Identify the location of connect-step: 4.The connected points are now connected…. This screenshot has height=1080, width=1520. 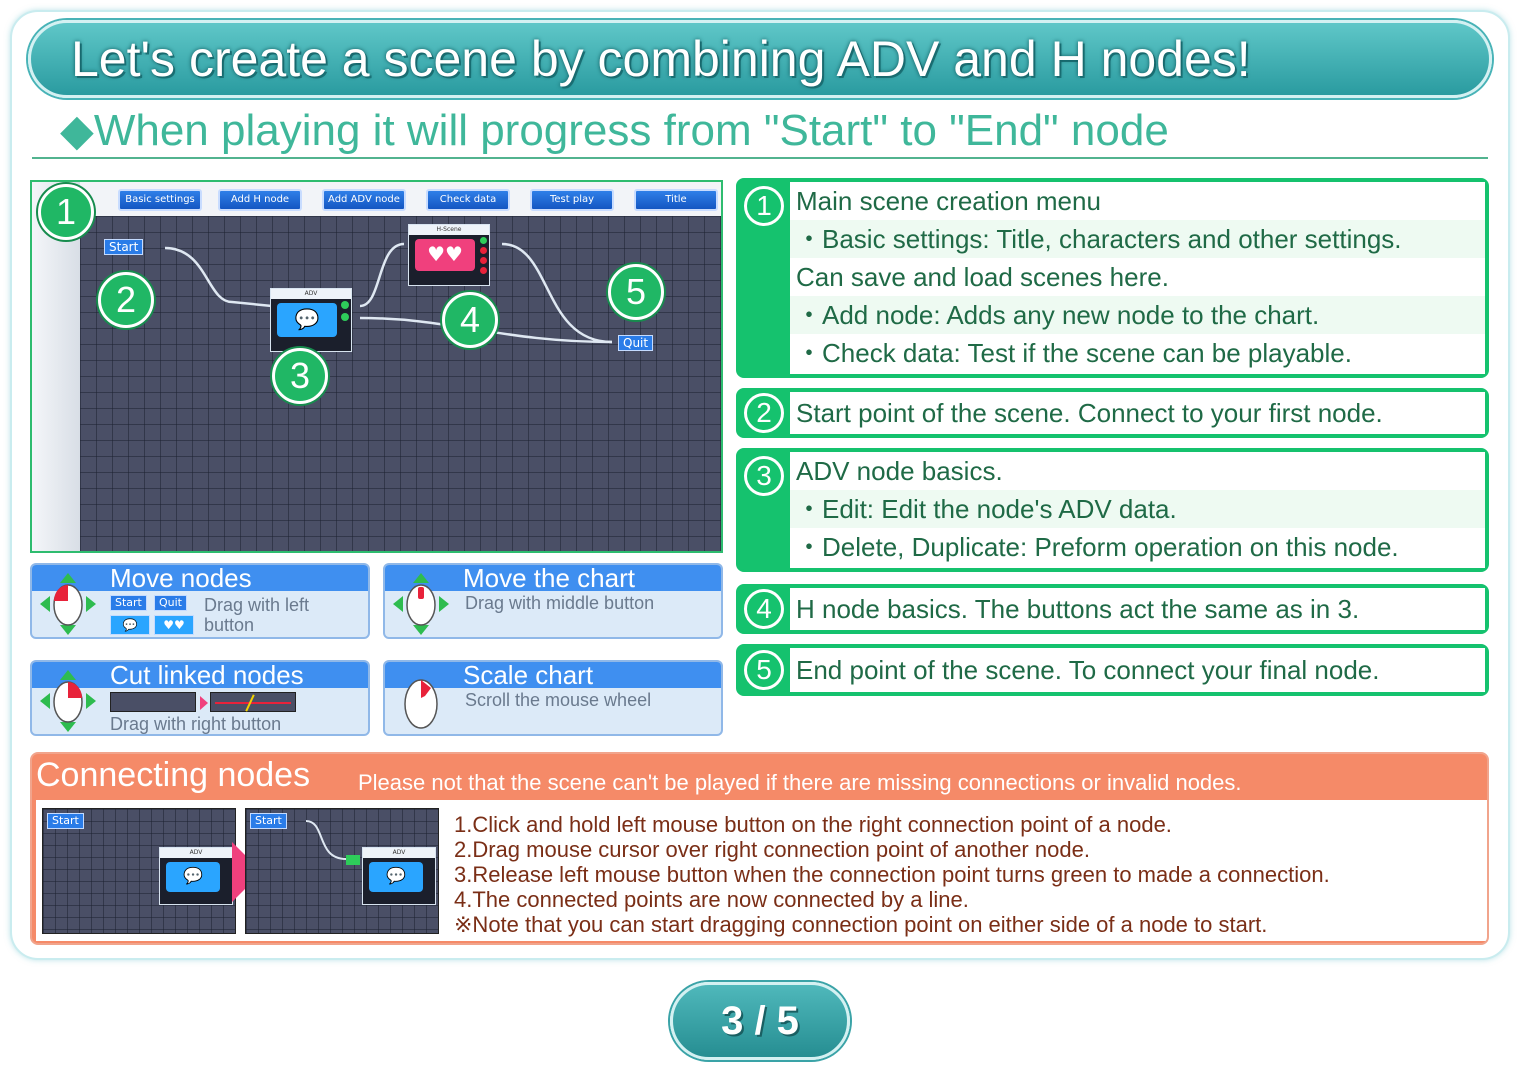
(711, 899).